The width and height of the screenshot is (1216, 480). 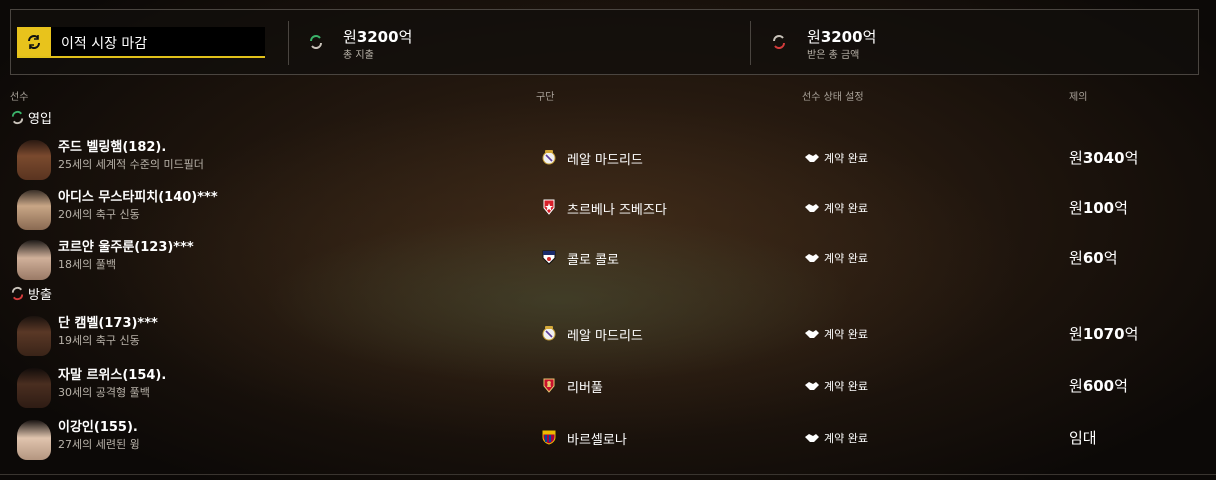 What do you see at coordinates (842, 37) in the screenshot?
I see `total-received-value: 원3200억` at bounding box center [842, 37].